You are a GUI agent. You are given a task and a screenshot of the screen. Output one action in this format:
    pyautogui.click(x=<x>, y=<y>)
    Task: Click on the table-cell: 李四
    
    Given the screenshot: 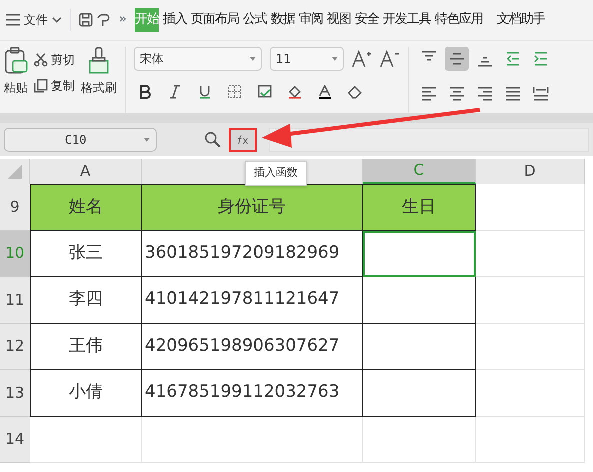 What is the action you would take?
    pyautogui.click(x=86, y=300)
    